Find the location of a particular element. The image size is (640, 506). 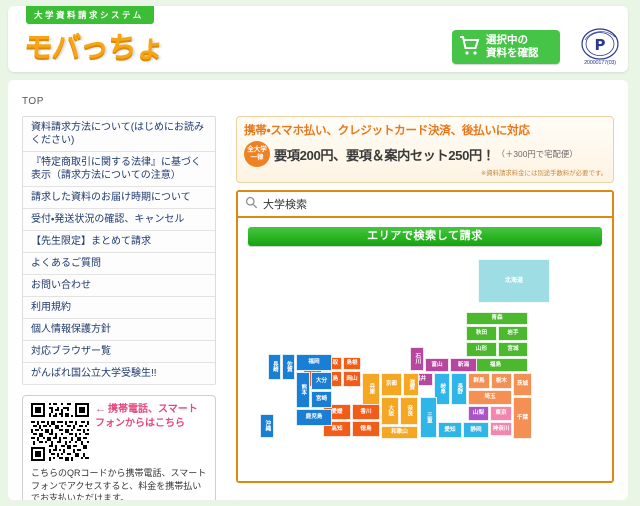

prefecture-長野: 長野 is located at coordinates (459, 389).